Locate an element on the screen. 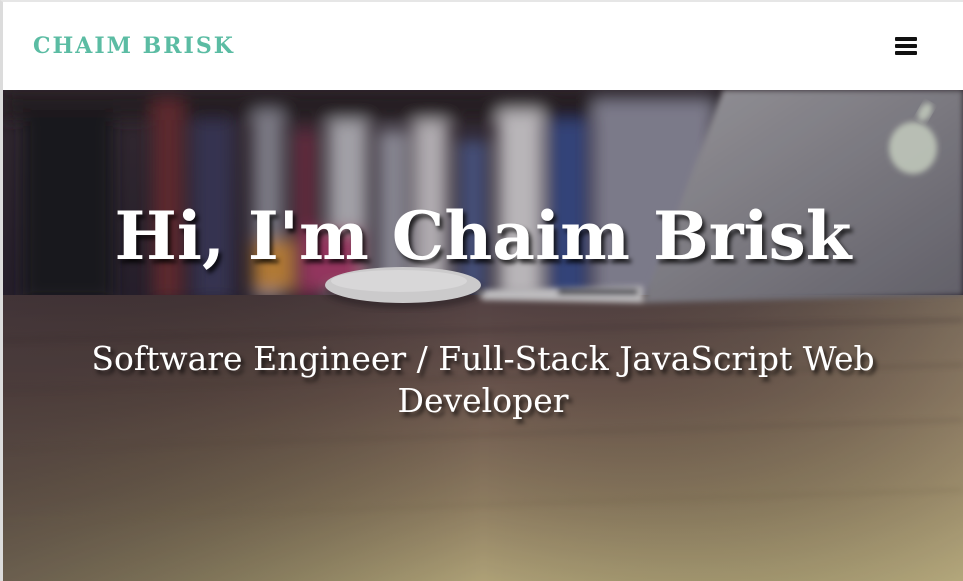  hamburger-menu-icon is located at coordinates (907, 46).